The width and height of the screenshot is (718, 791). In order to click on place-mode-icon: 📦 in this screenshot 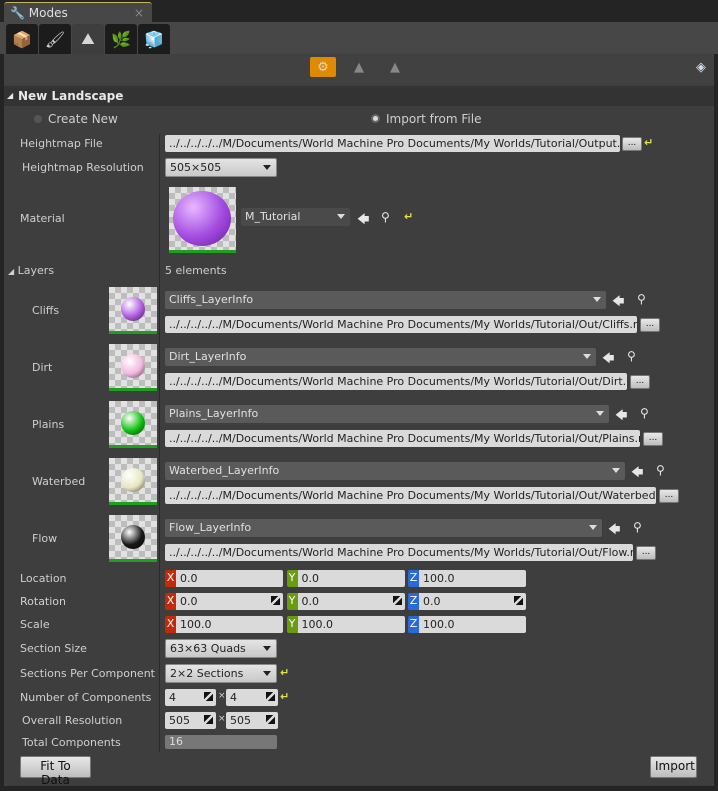, I will do `click(22, 39)`.